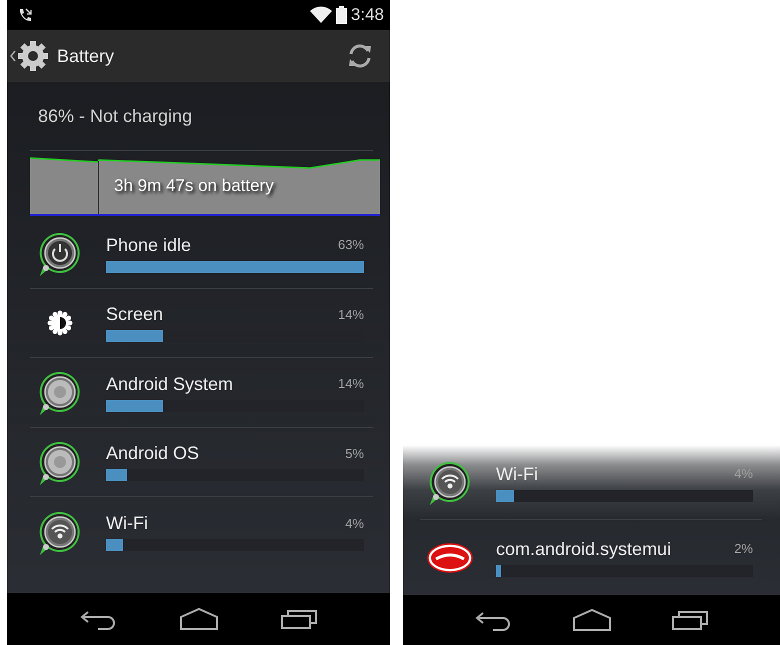  Describe the element at coordinates (85, 56) in the screenshot. I see `screen-title: Battery` at that location.